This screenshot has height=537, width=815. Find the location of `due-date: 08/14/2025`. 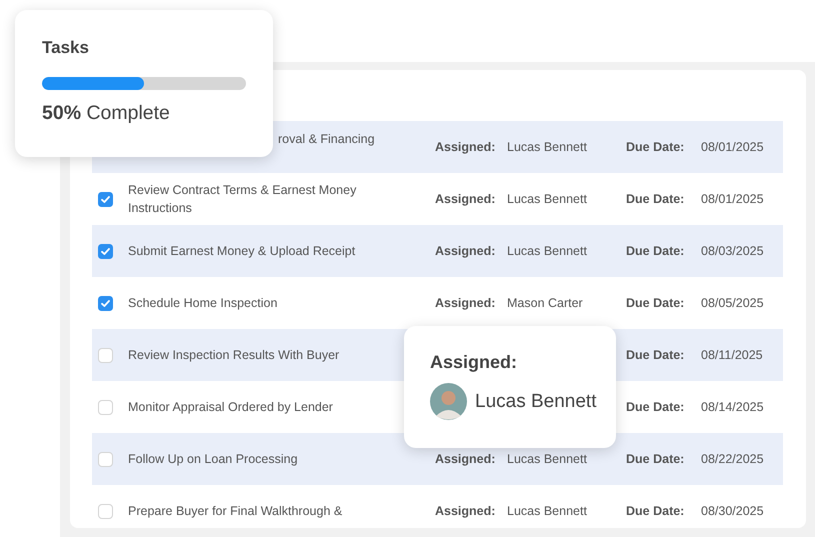

due-date: 08/14/2025 is located at coordinates (732, 407).